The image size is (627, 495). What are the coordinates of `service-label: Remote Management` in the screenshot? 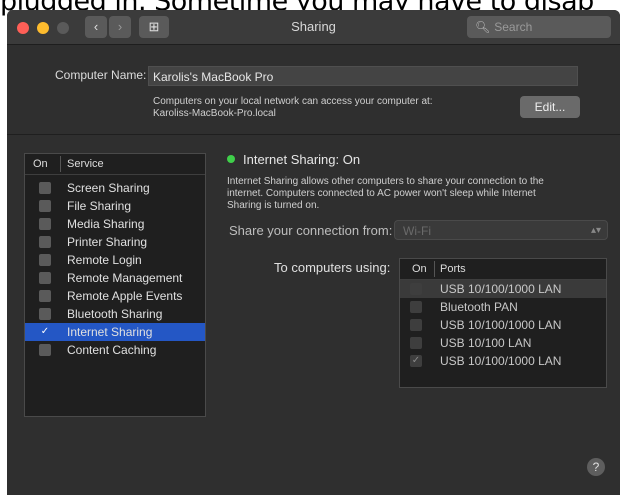 It's located at (125, 278).